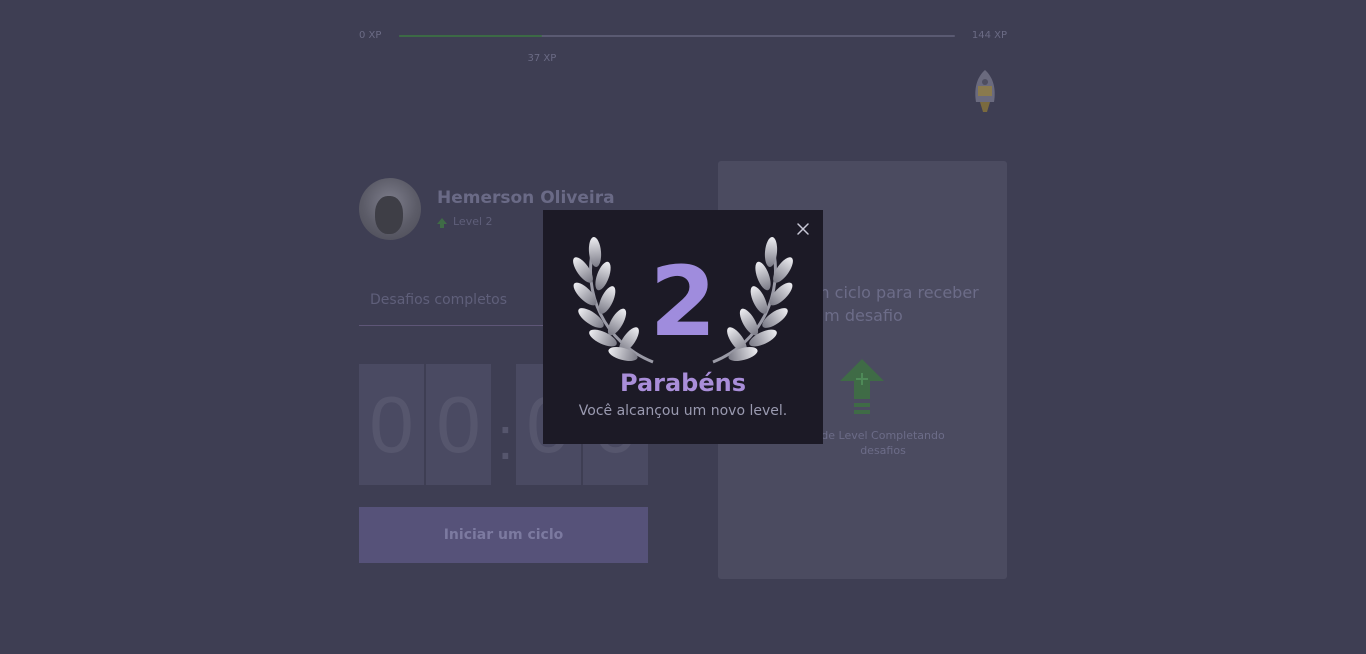 This screenshot has height=654, width=1366. Describe the element at coordinates (526, 198) in the screenshot. I see `user-name: Hemerson Oliveira` at that location.